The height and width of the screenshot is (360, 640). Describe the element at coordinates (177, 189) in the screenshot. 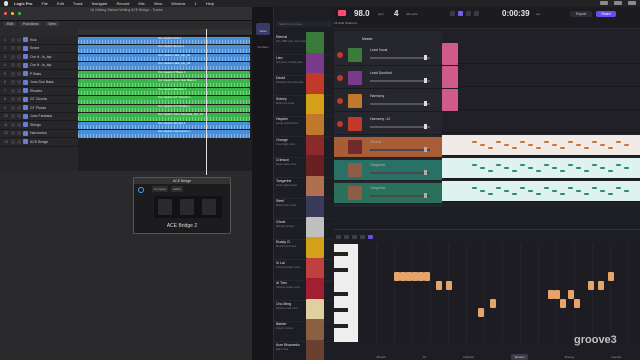

I see `editor-button: Editor` at that location.